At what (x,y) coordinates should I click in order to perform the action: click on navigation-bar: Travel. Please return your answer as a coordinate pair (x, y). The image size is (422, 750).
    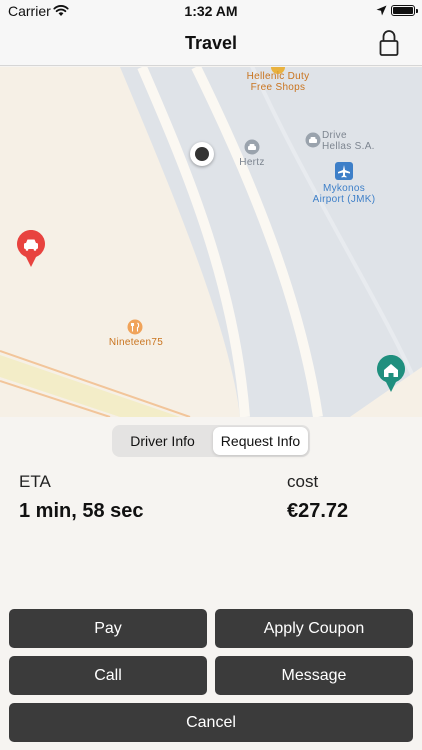
    Looking at the image, I should click on (211, 44).